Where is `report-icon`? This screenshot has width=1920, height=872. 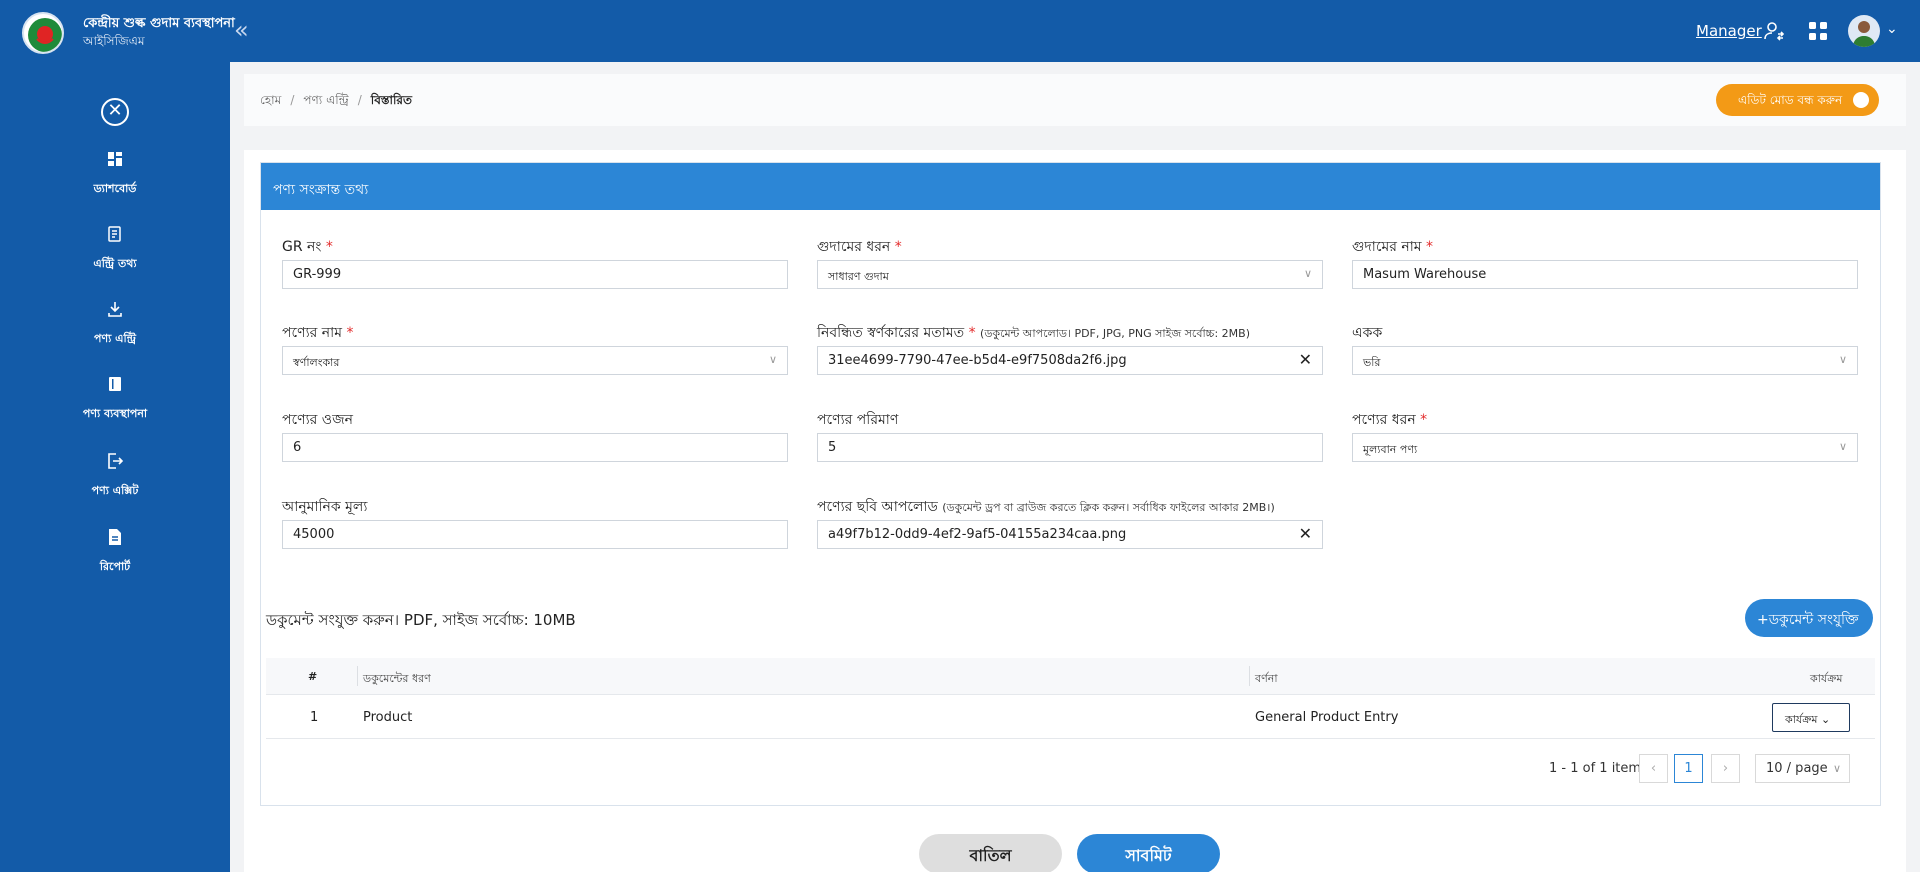
report-icon is located at coordinates (115, 537).